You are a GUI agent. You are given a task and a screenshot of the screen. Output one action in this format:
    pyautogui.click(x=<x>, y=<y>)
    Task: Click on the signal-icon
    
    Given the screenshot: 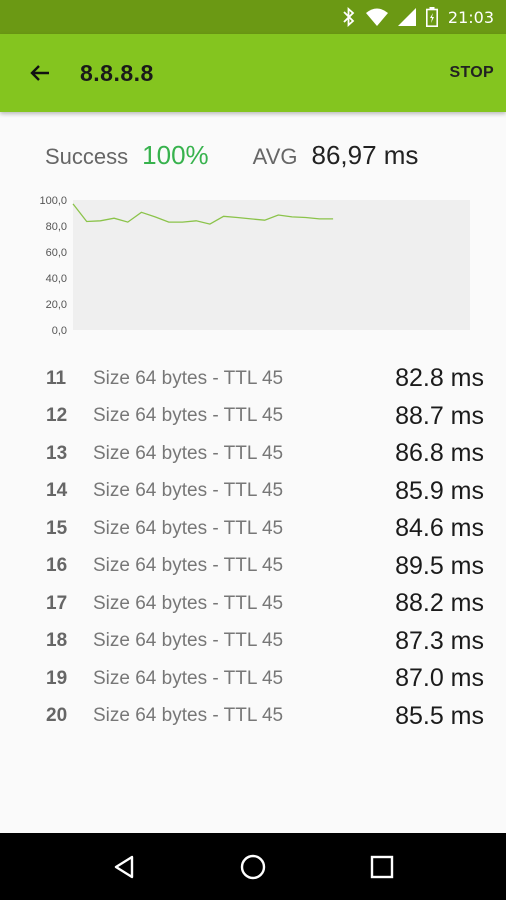 What is the action you would take?
    pyautogui.click(x=406, y=17)
    